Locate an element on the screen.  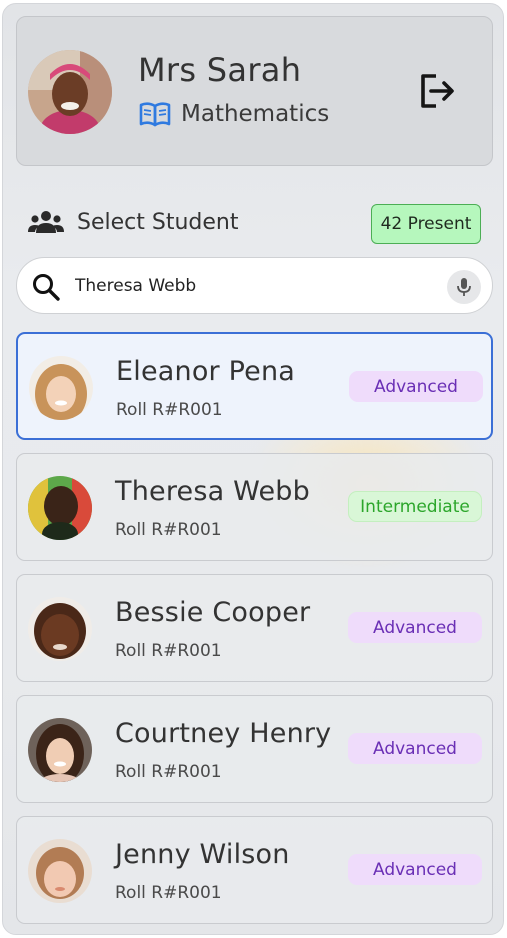
logout-icon is located at coordinates (437, 91).